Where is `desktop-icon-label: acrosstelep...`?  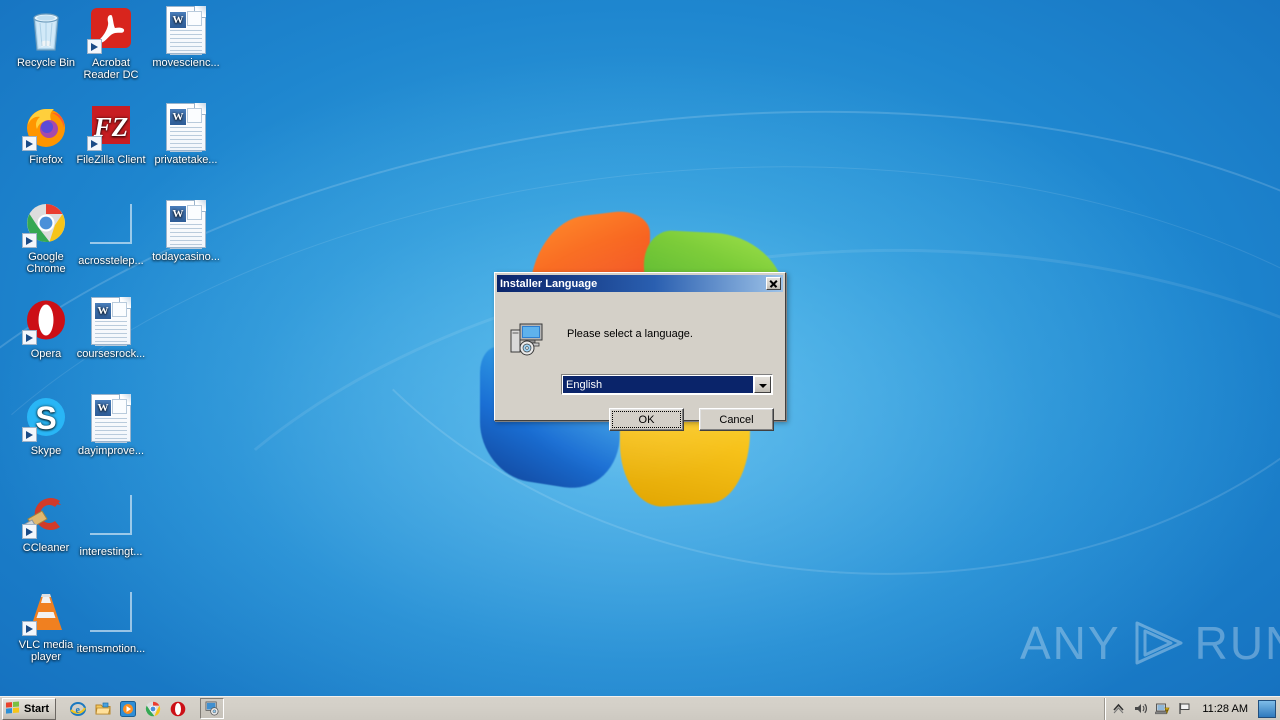 desktop-icon-label: acrosstelep... is located at coordinates (111, 261).